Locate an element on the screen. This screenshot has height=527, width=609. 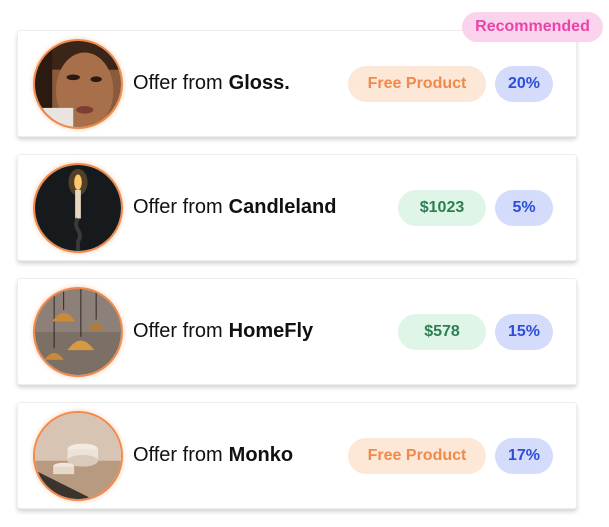
offer-brand: HomeFly is located at coordinates (271, 331).